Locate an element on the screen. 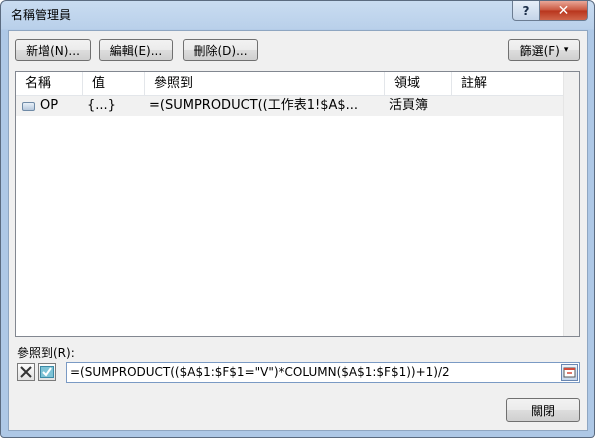 This screenshot has width=595, height=438. row-comment is located at coordinates (510, 106).